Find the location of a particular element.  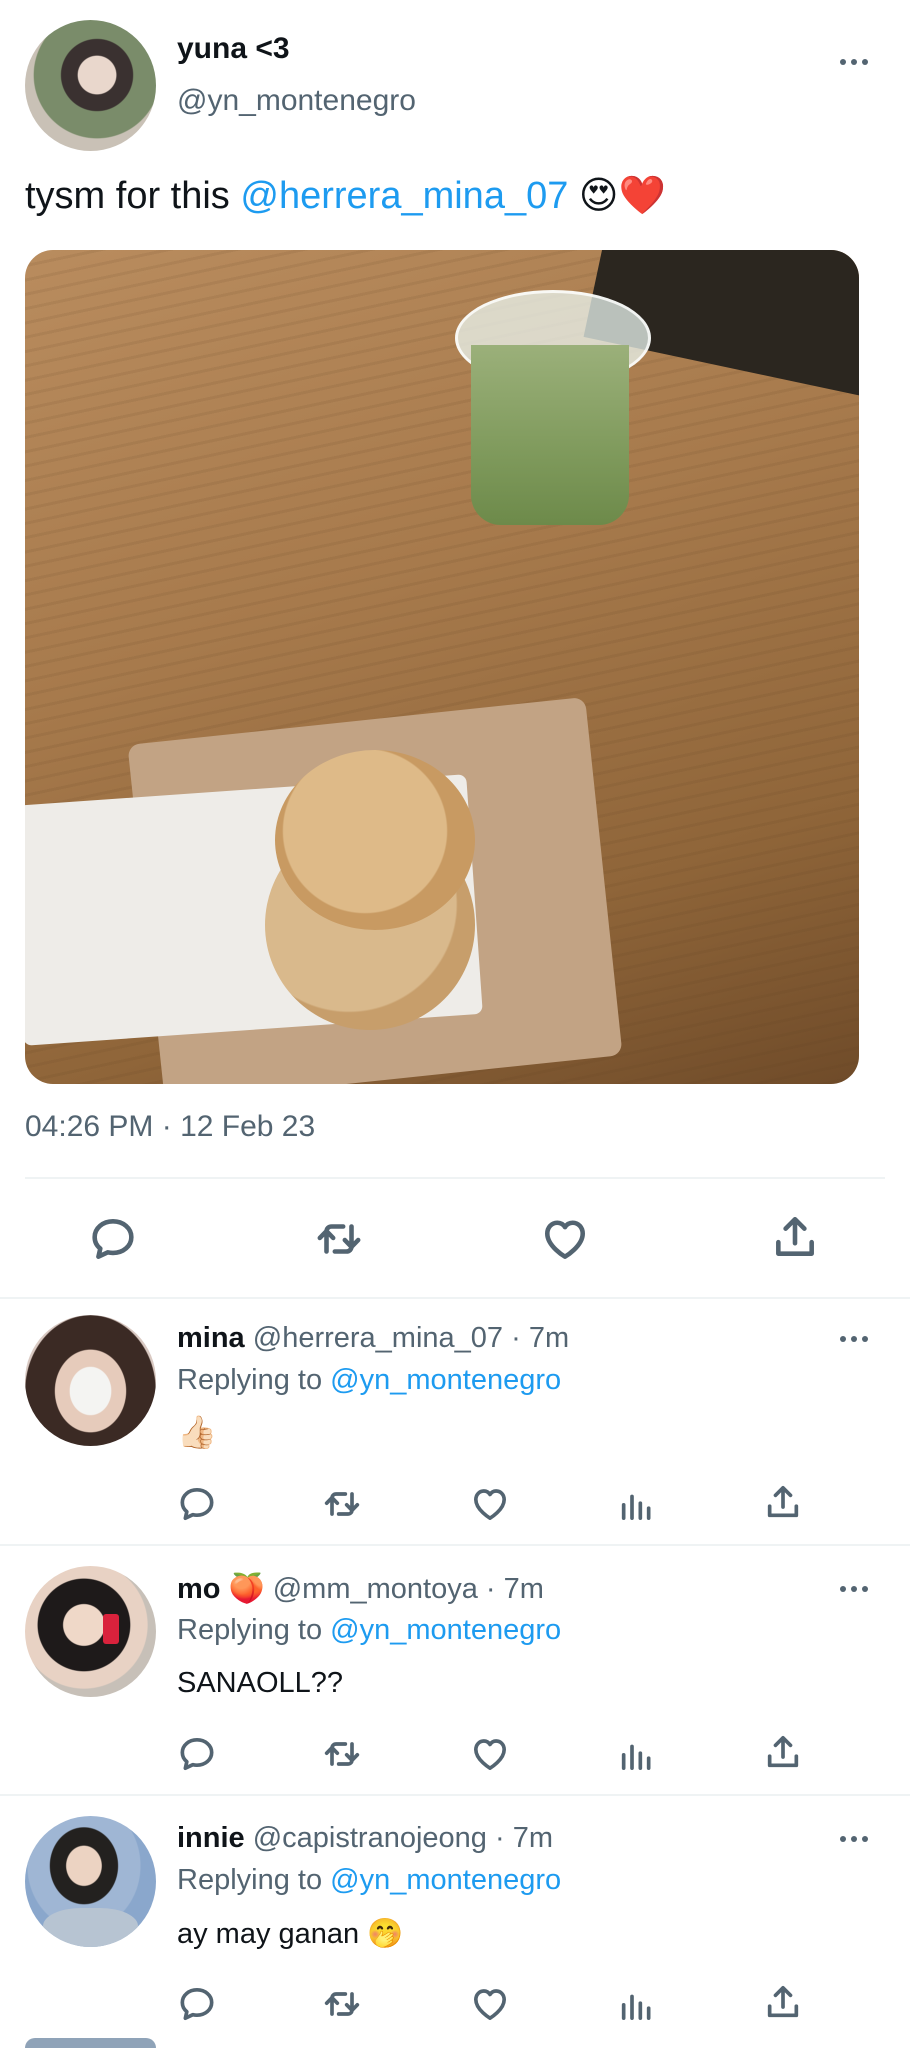

photo-cookie-top is located at coordinates (375, 840).